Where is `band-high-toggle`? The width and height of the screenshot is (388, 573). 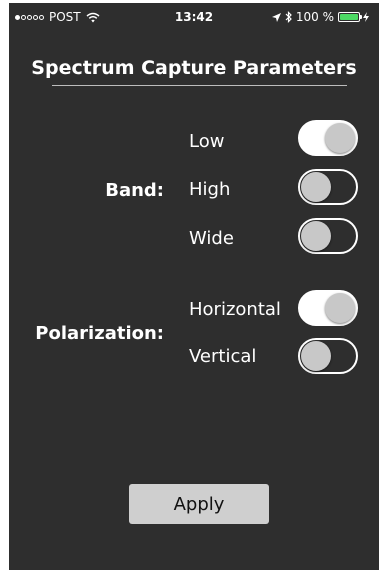
band-high-toggle is located at coordinates (328, 187).